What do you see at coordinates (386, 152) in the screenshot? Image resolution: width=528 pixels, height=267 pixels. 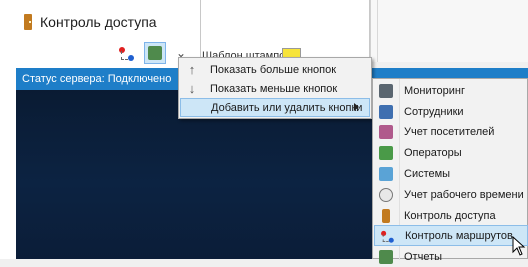 I see `operators-icon` at bounding box center [386, 152].